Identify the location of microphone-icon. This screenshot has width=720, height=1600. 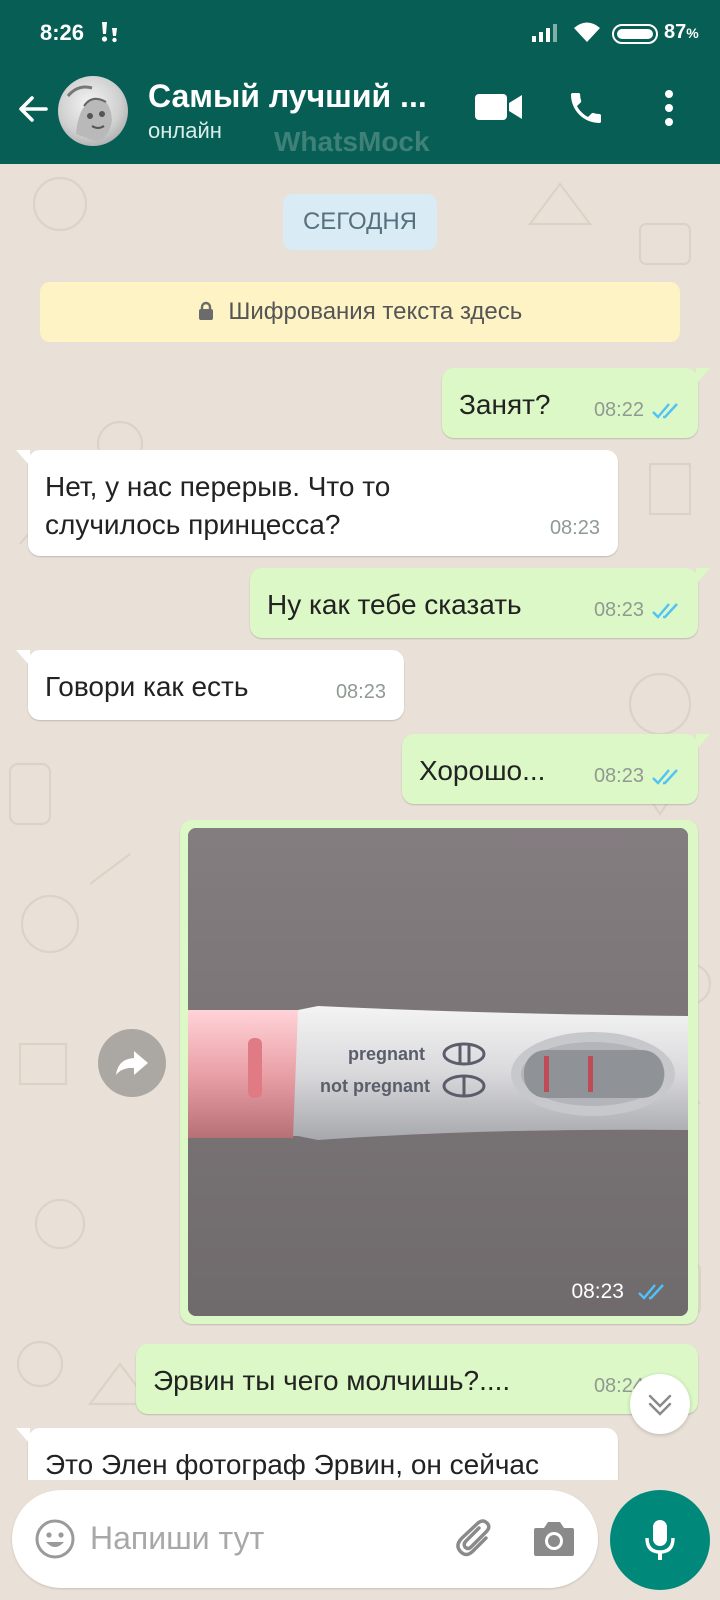
(660, 1540).